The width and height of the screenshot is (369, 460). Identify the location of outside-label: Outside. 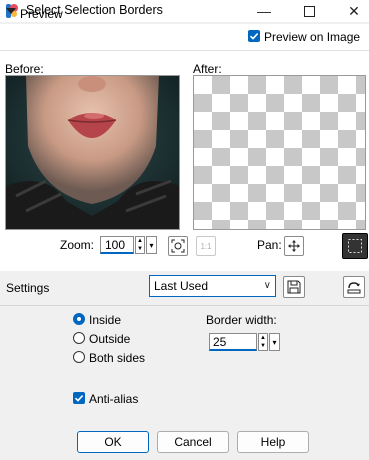
(109, 339).